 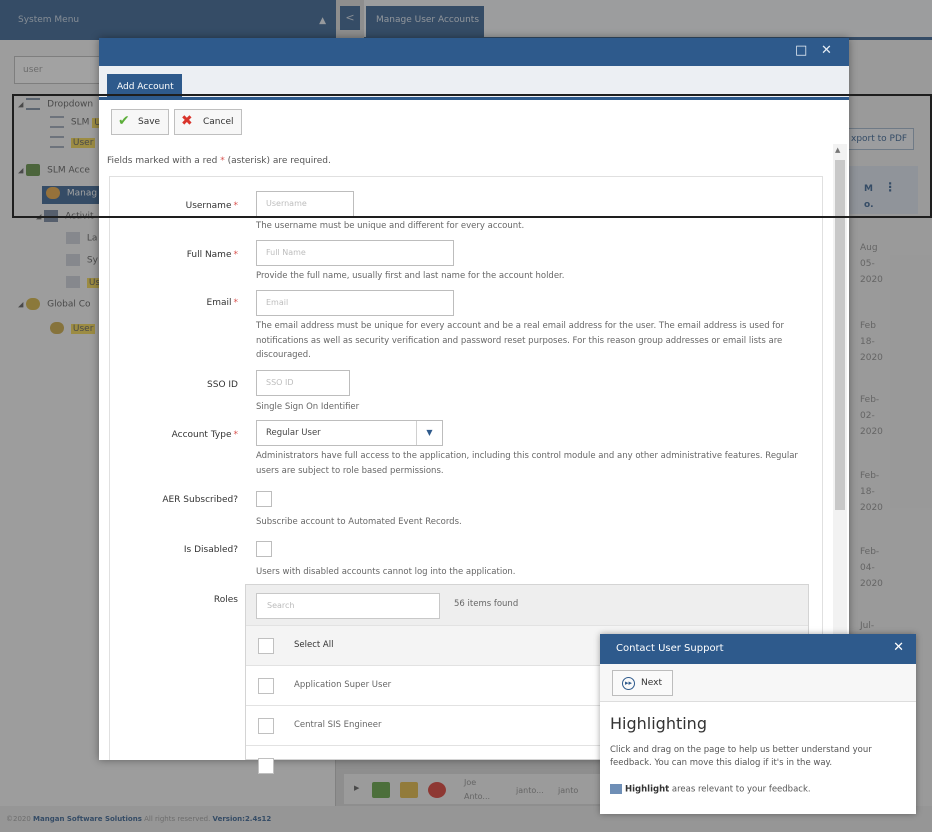 I want to click on dialog-titlebar: □ ✕, so click(x=474, y=52).